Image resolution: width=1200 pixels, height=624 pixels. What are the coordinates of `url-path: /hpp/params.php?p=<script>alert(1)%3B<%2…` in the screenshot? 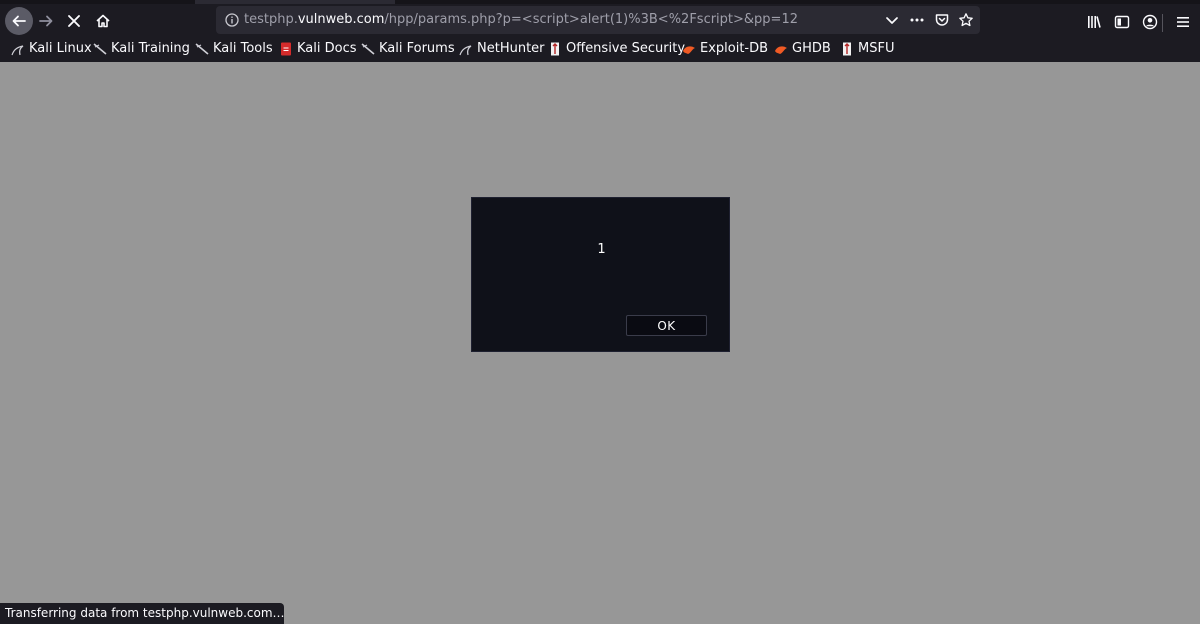 It's located at (591, 19).